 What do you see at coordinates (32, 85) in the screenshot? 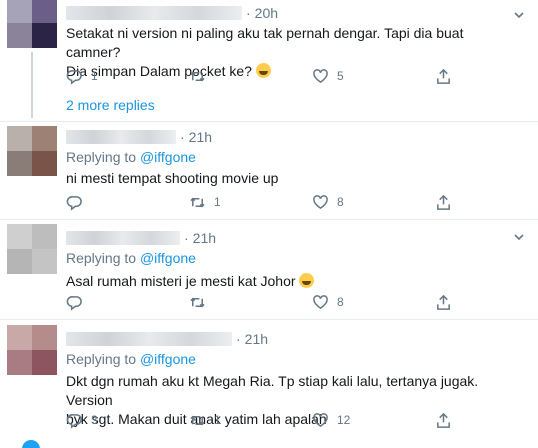
I see `thread-line` at bounding box center [32, 85].